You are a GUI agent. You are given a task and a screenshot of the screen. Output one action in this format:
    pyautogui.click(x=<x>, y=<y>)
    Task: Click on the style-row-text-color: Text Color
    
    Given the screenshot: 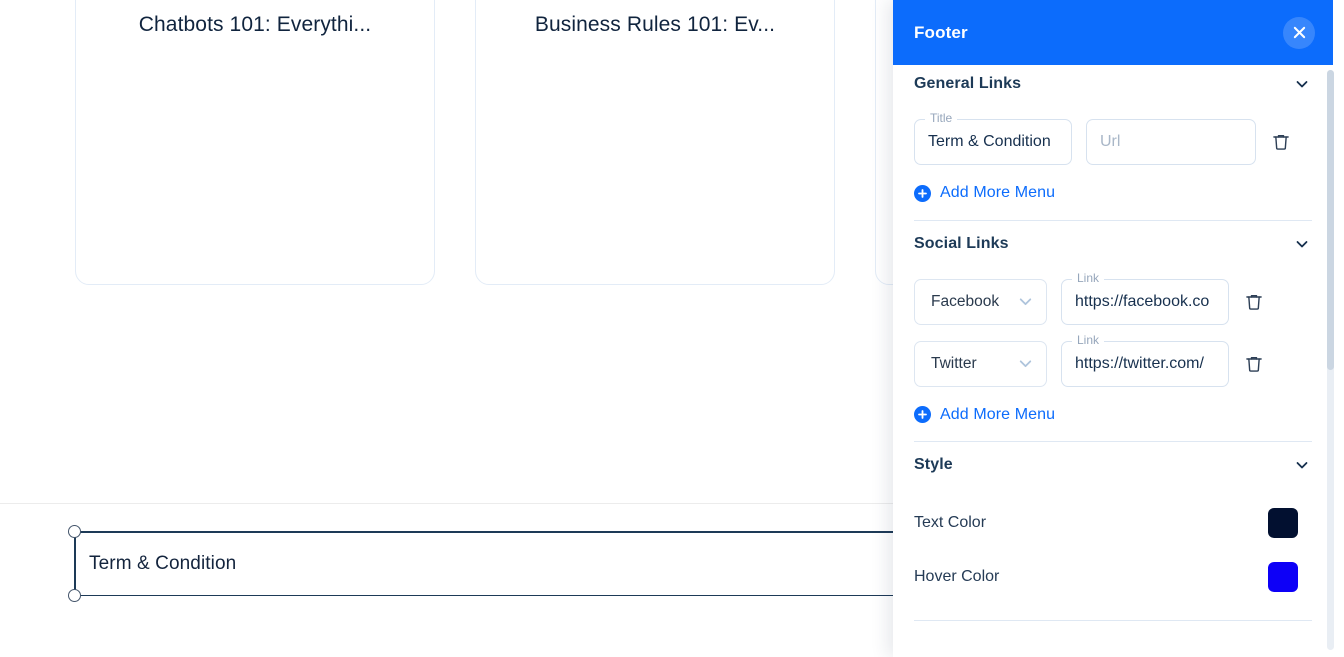 What is the action you would take?
    pyautogui.click(x=1113, y=523)
    